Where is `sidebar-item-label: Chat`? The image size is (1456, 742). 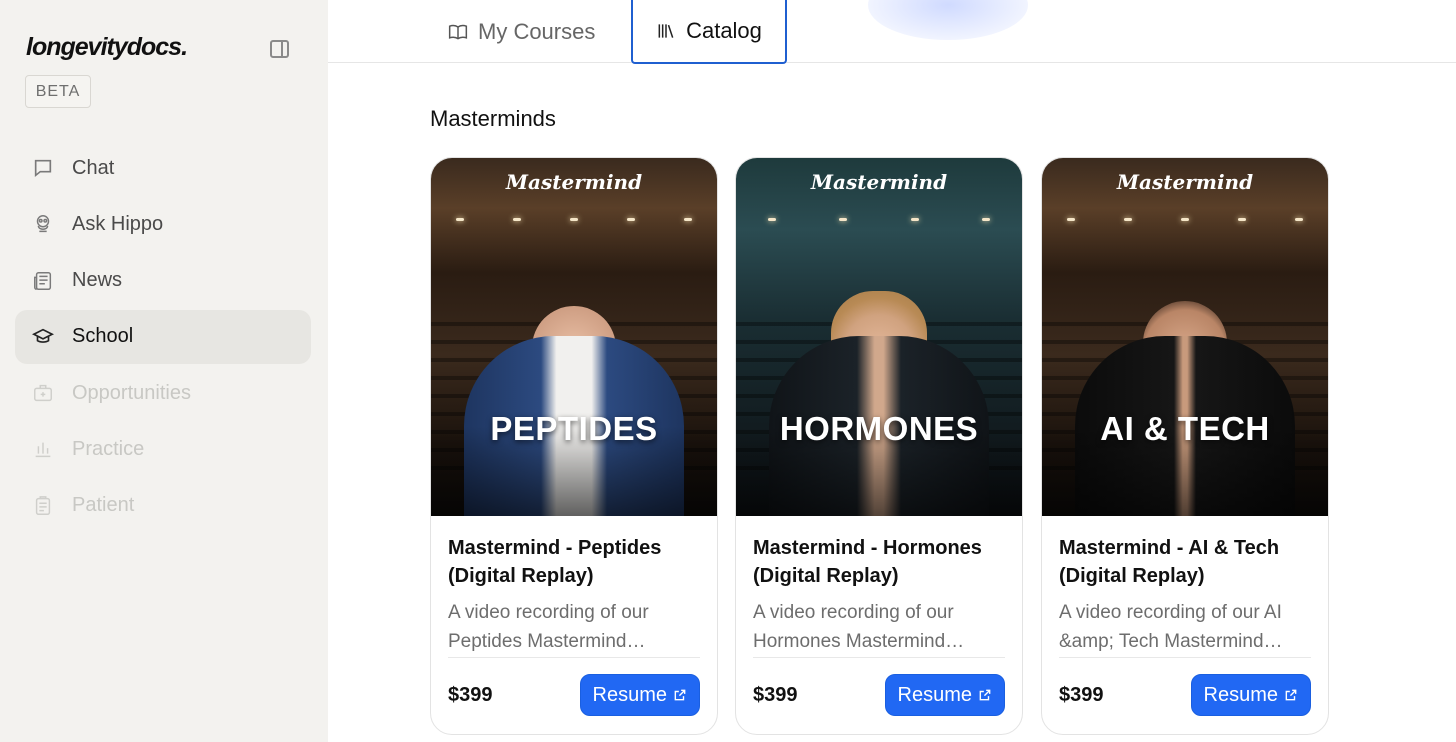
sidebar-item-label: Chat is located at coordinates (93, 167).